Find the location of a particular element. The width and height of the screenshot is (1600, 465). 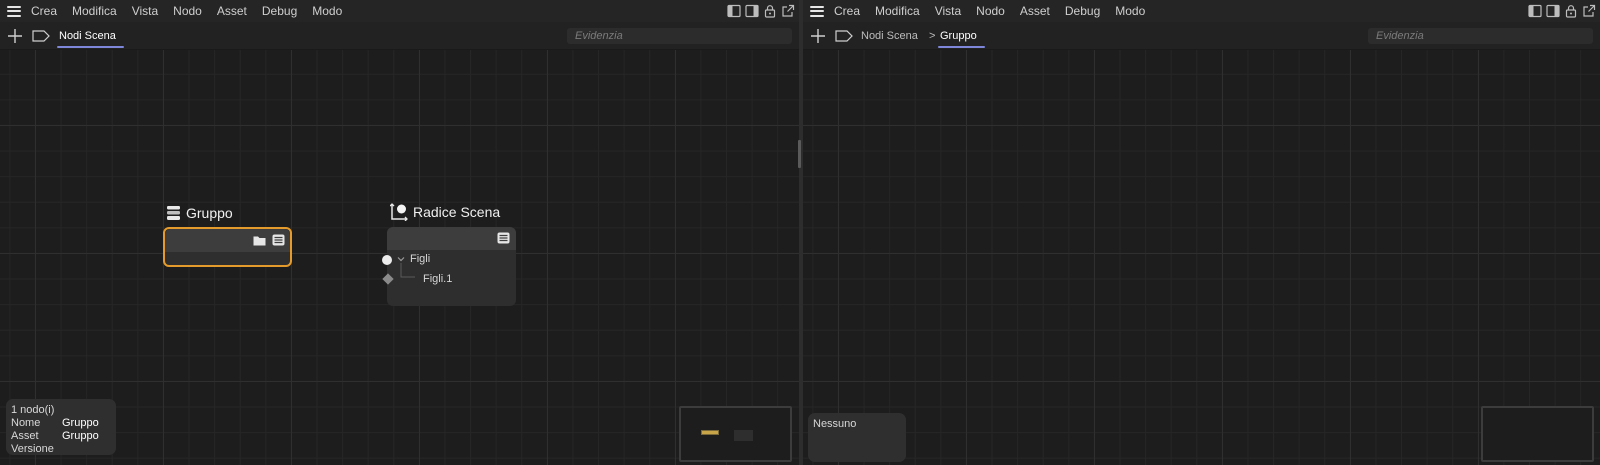

node-title-gruppo: Gruppo is located at coordinates (199, 213).